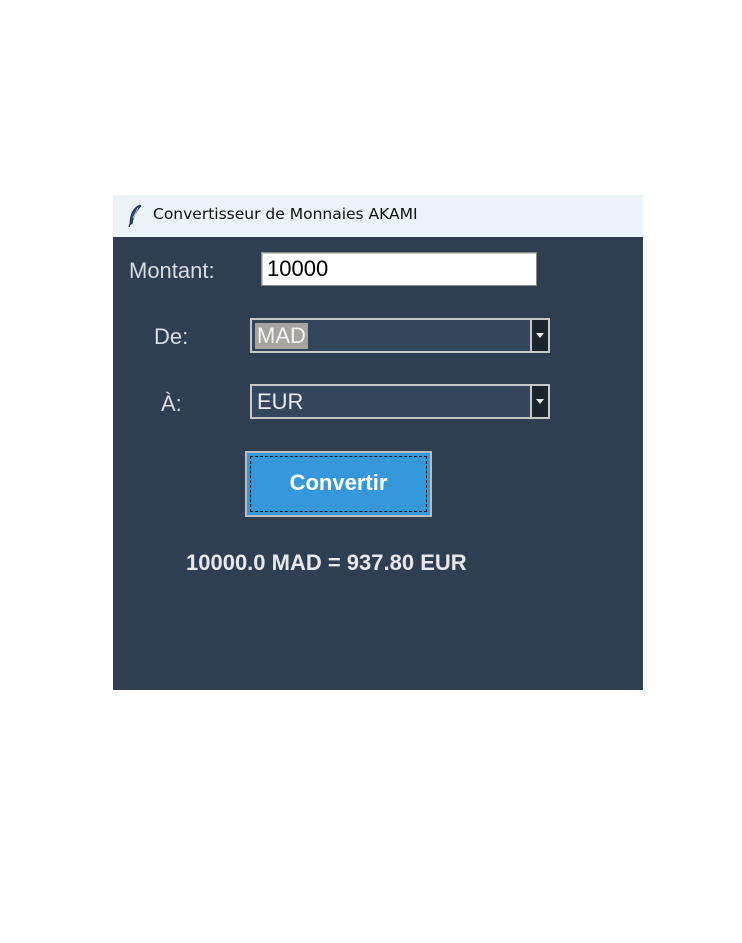 This screenshot has width=742, height=943. What do you see at coordinates (280, 401) in the screenshot?
I see `to-currency-value: EUR` at bounding box center [280, 401].